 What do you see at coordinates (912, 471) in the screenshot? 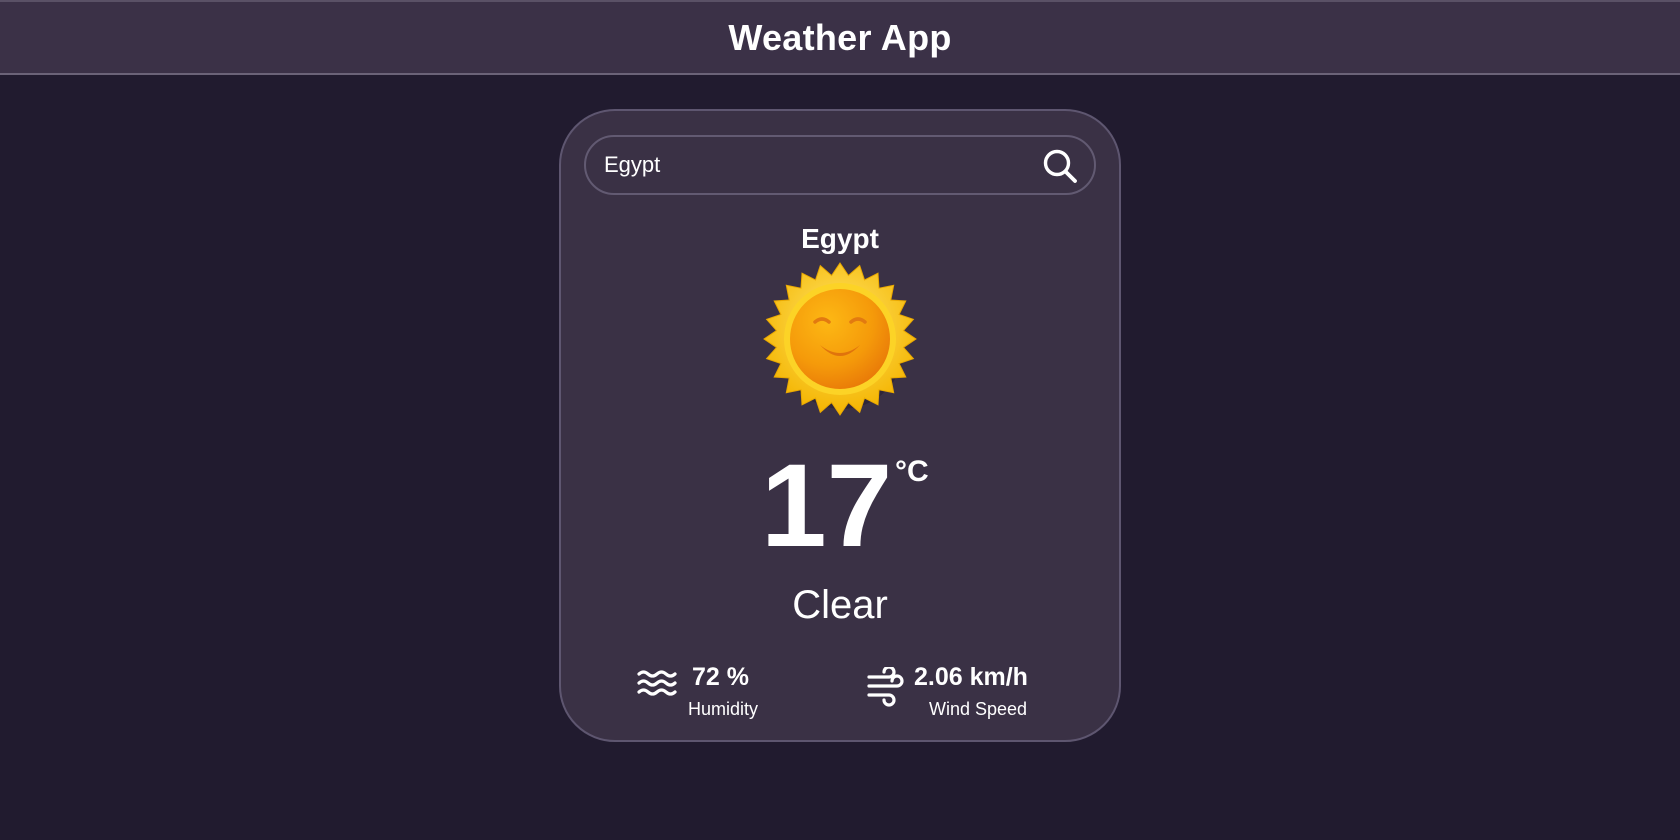
I see `temperature-unit: °C` at bounding box center [912, 471].